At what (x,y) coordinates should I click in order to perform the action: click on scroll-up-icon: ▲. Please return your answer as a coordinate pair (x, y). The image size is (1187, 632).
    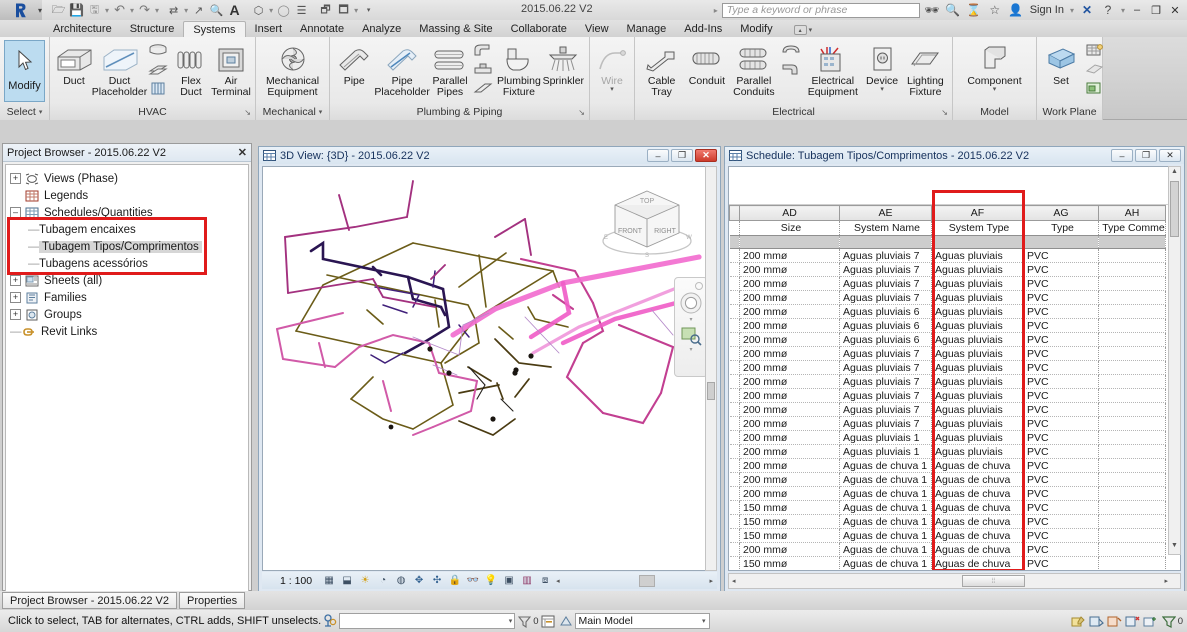
    Looking at the image, I should click on (1174, 173).